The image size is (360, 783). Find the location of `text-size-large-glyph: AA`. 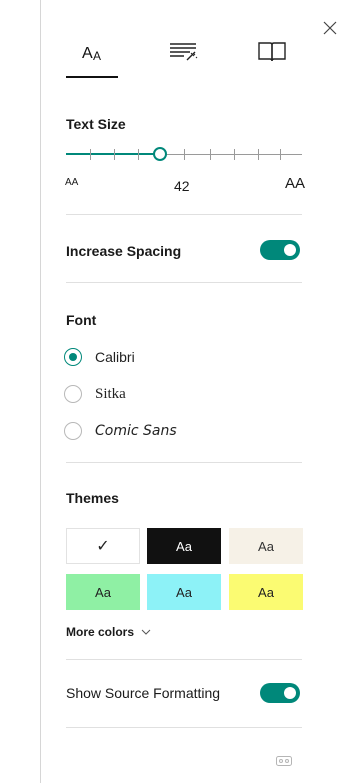

text-size-large-glyph: AA is located at coordinates (295, 183).